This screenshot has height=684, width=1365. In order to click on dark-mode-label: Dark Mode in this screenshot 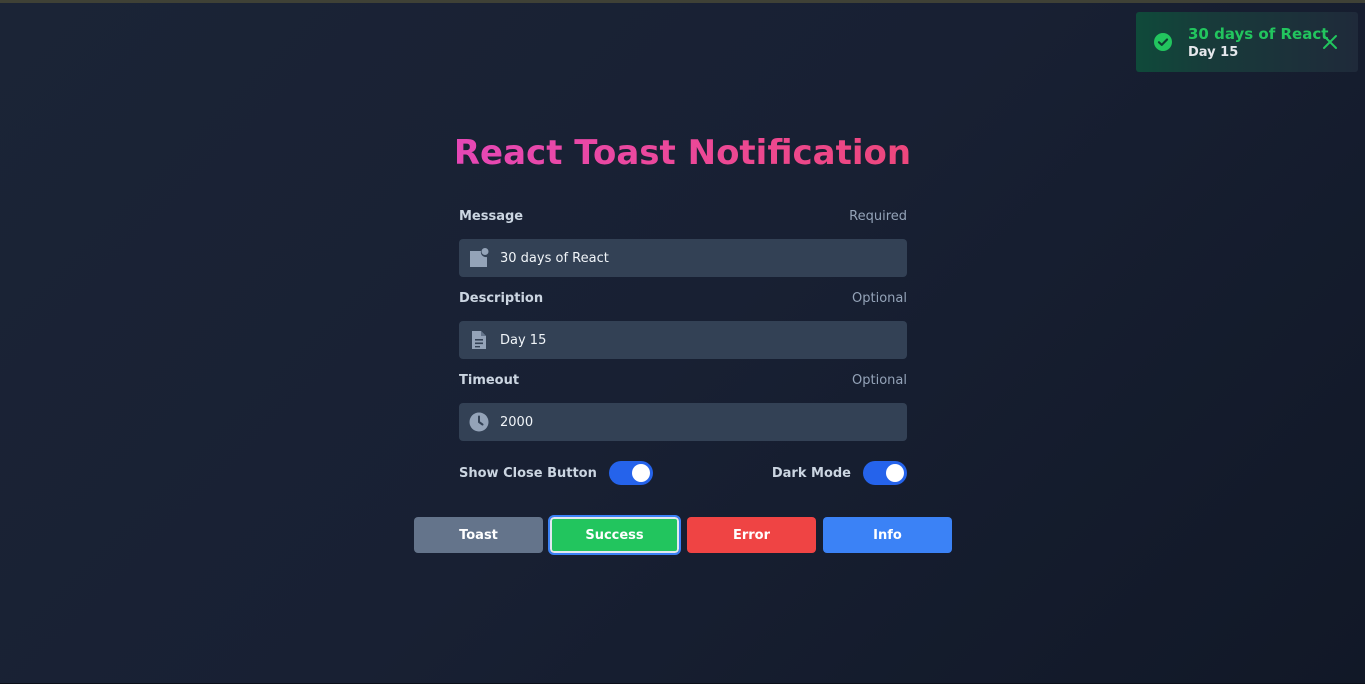, I will do `click(811, 473)`.